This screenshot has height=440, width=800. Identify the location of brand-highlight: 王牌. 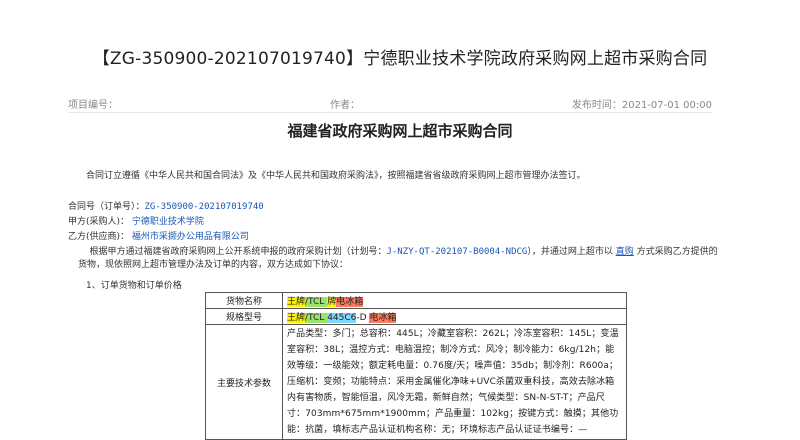
(296, 302).